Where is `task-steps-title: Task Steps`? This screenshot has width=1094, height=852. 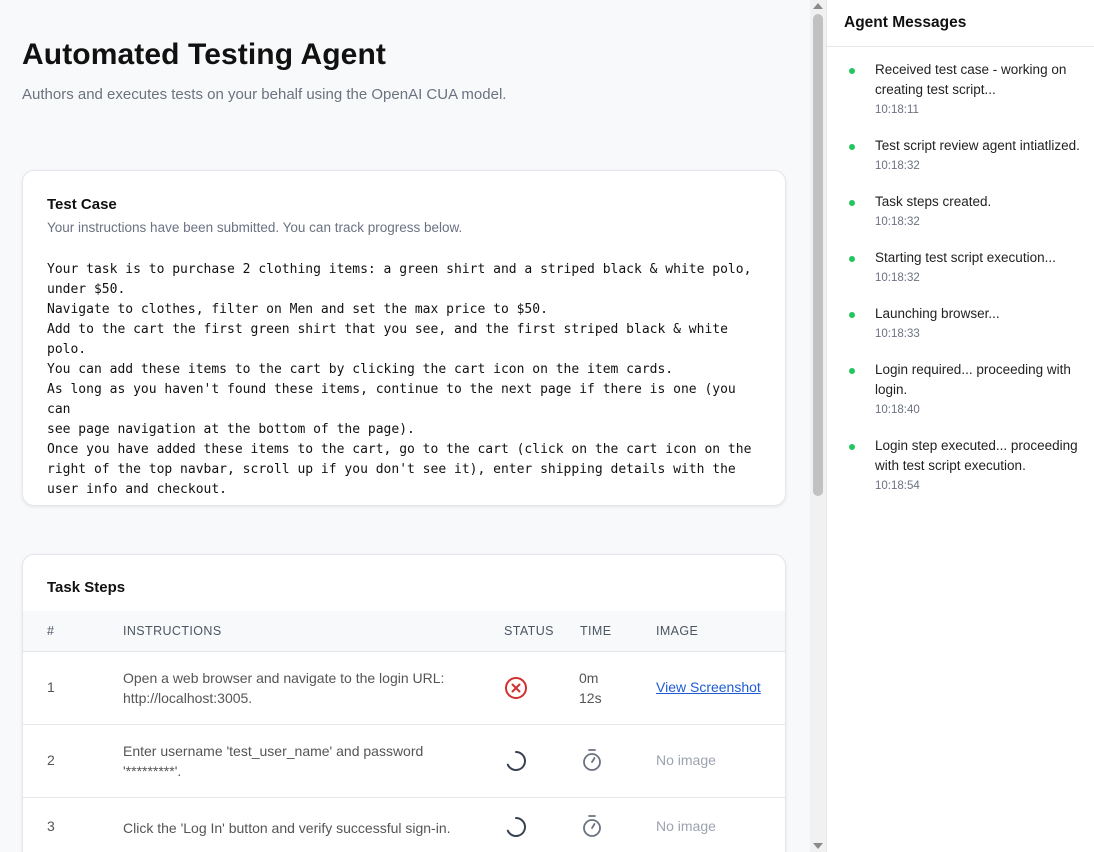
task-steps-title: Task Steps is located at coordinates (86, 587).